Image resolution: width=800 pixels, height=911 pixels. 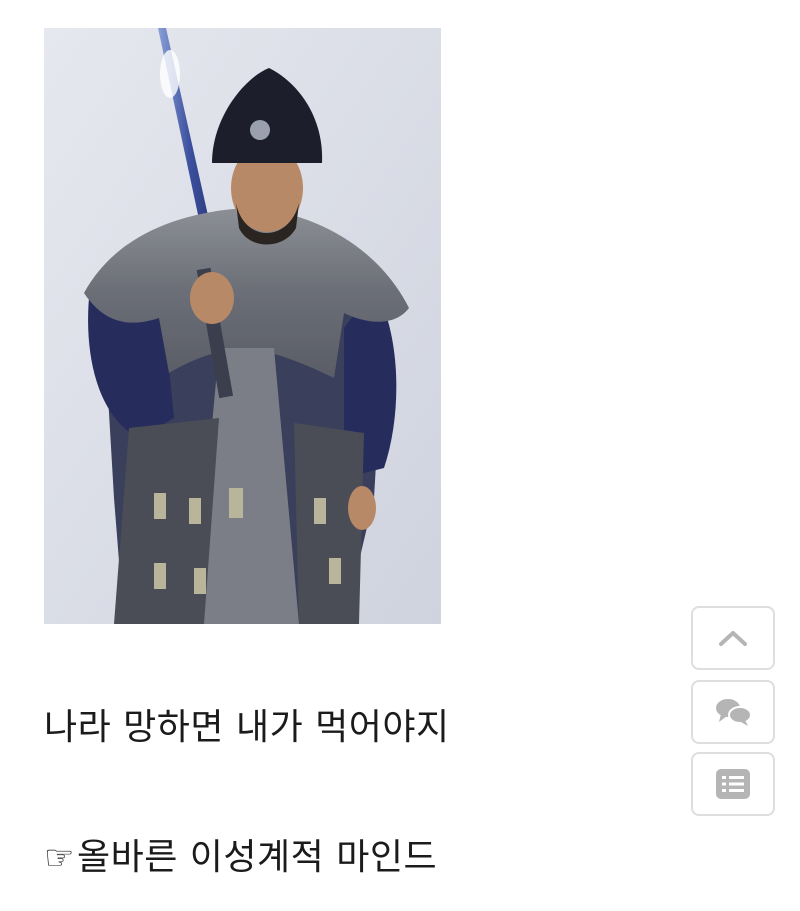 What do you see at coordinates (59, 858) in the screenshot?
I see `pointing-hand-icon: ☞` at bounding box center [59, 858].